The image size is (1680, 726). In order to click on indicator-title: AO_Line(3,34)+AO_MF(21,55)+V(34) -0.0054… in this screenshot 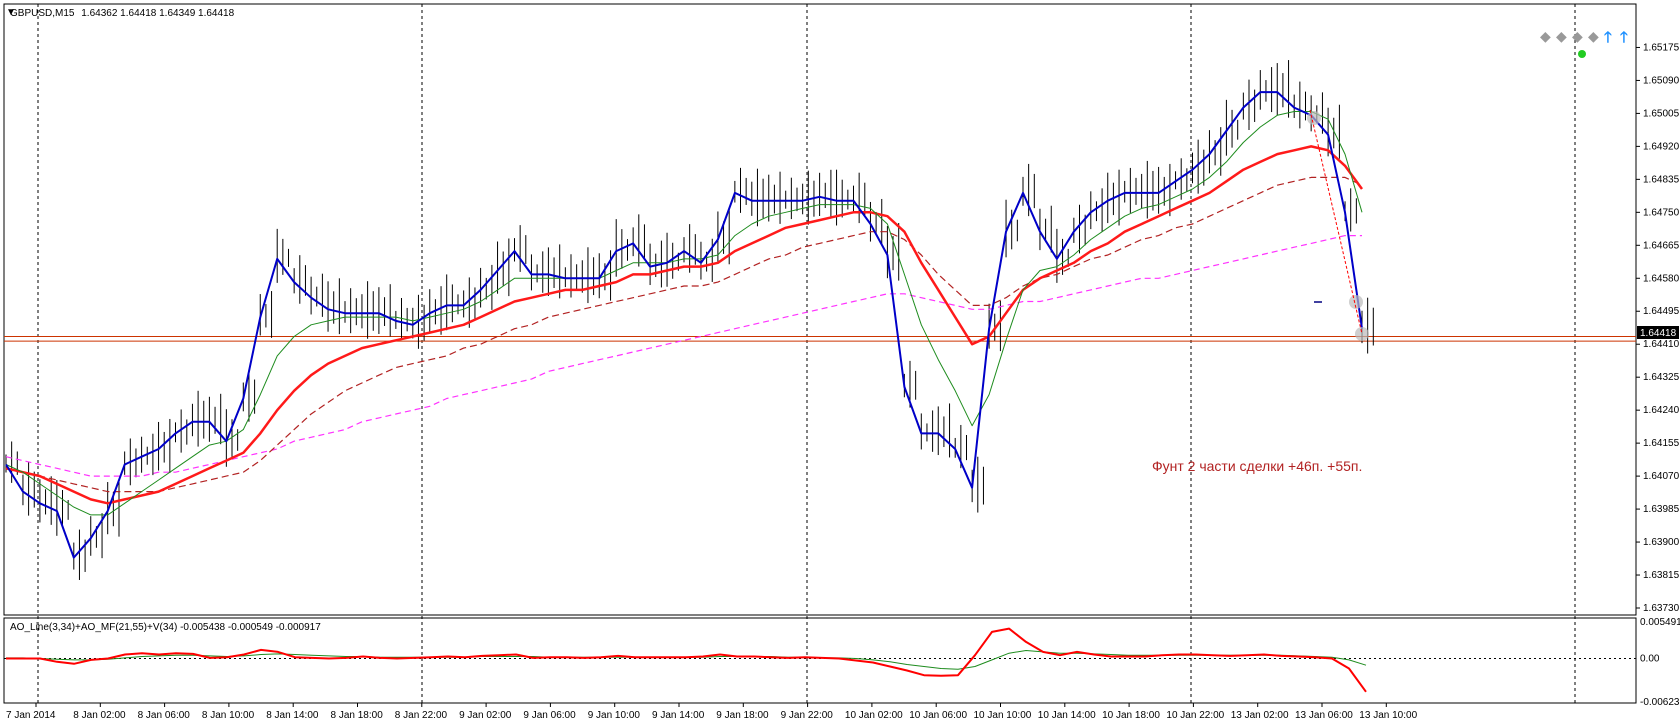, I will do `click(165, 627)`.